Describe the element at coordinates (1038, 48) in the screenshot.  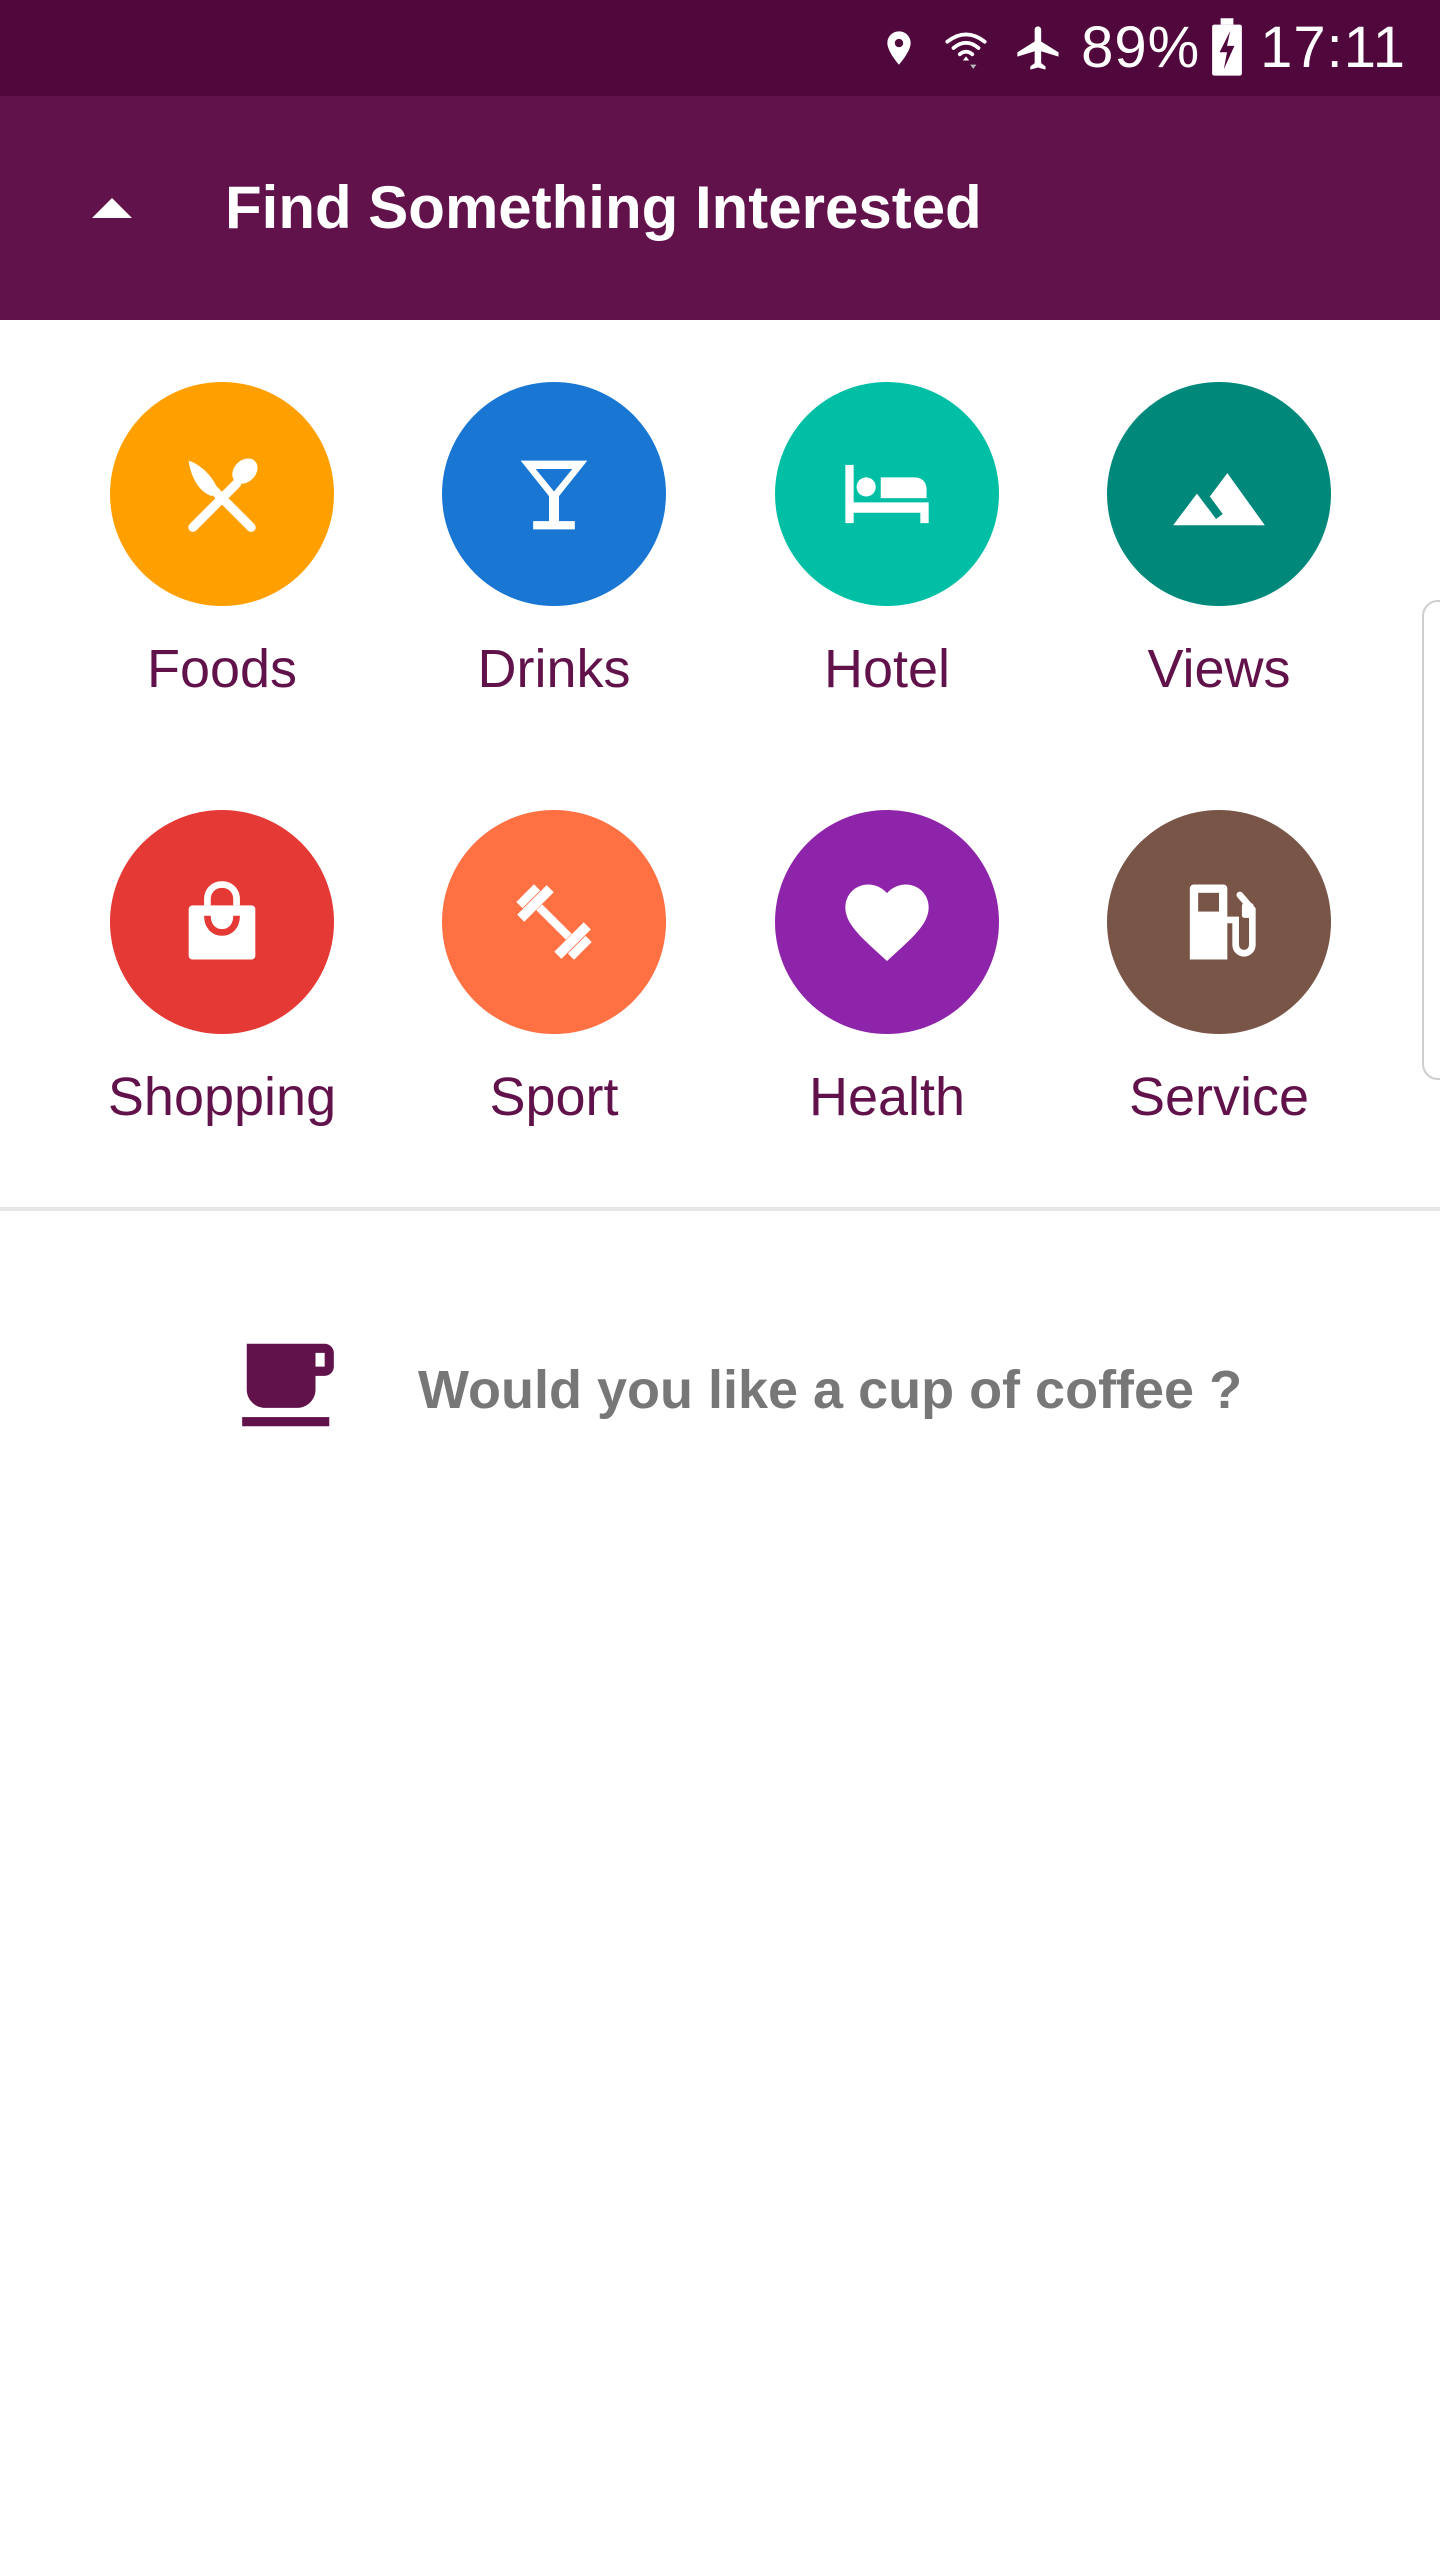
I see `airplane-icon` at that location.